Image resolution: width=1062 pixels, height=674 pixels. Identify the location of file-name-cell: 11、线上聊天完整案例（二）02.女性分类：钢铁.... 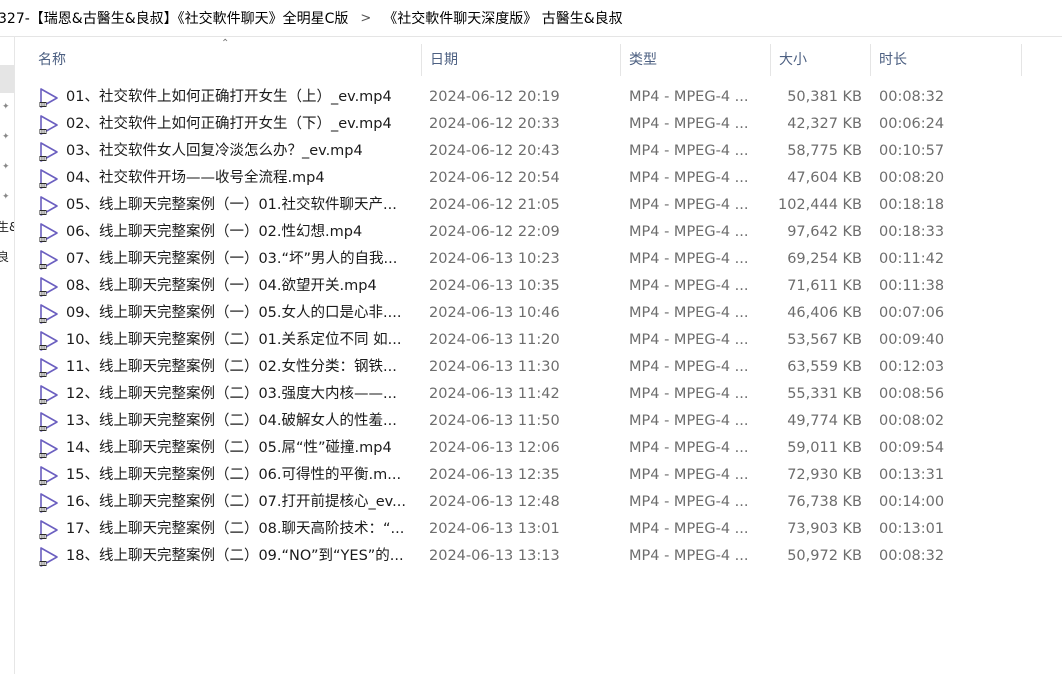
(228, 367).